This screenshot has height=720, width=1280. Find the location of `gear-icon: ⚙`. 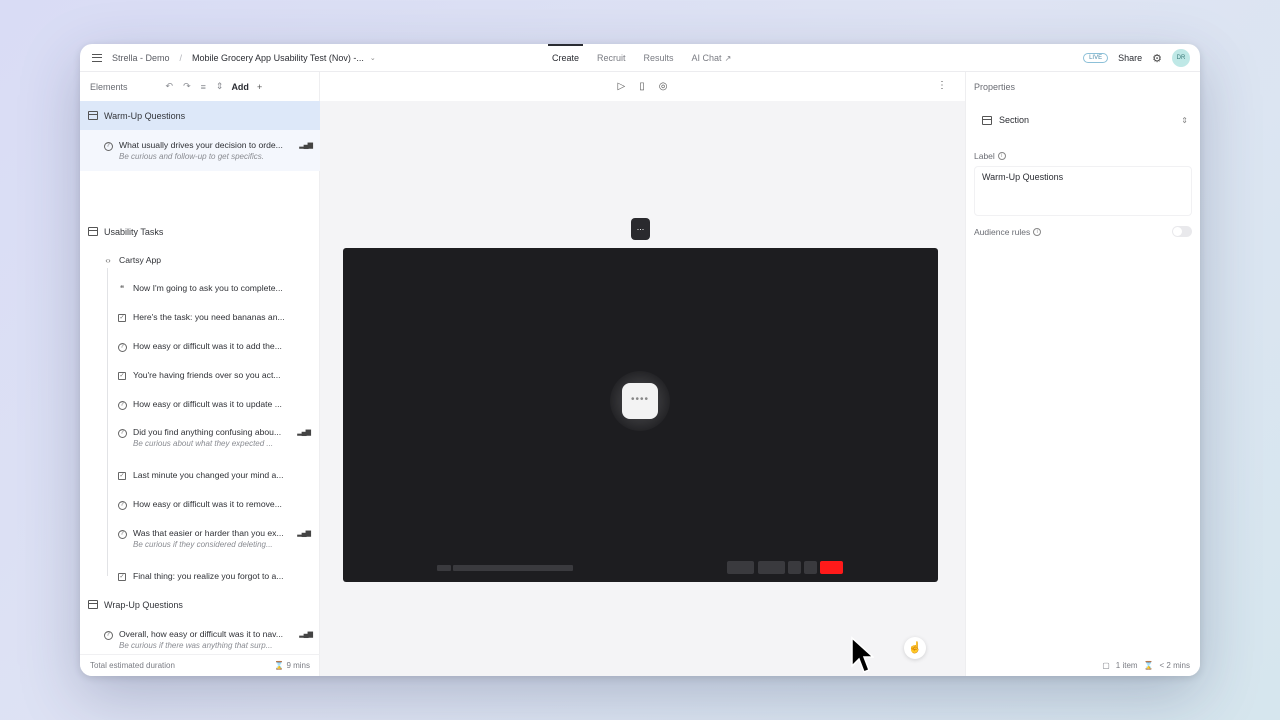

gear-icon: ⚙ is located at coordinates (1157, 58).